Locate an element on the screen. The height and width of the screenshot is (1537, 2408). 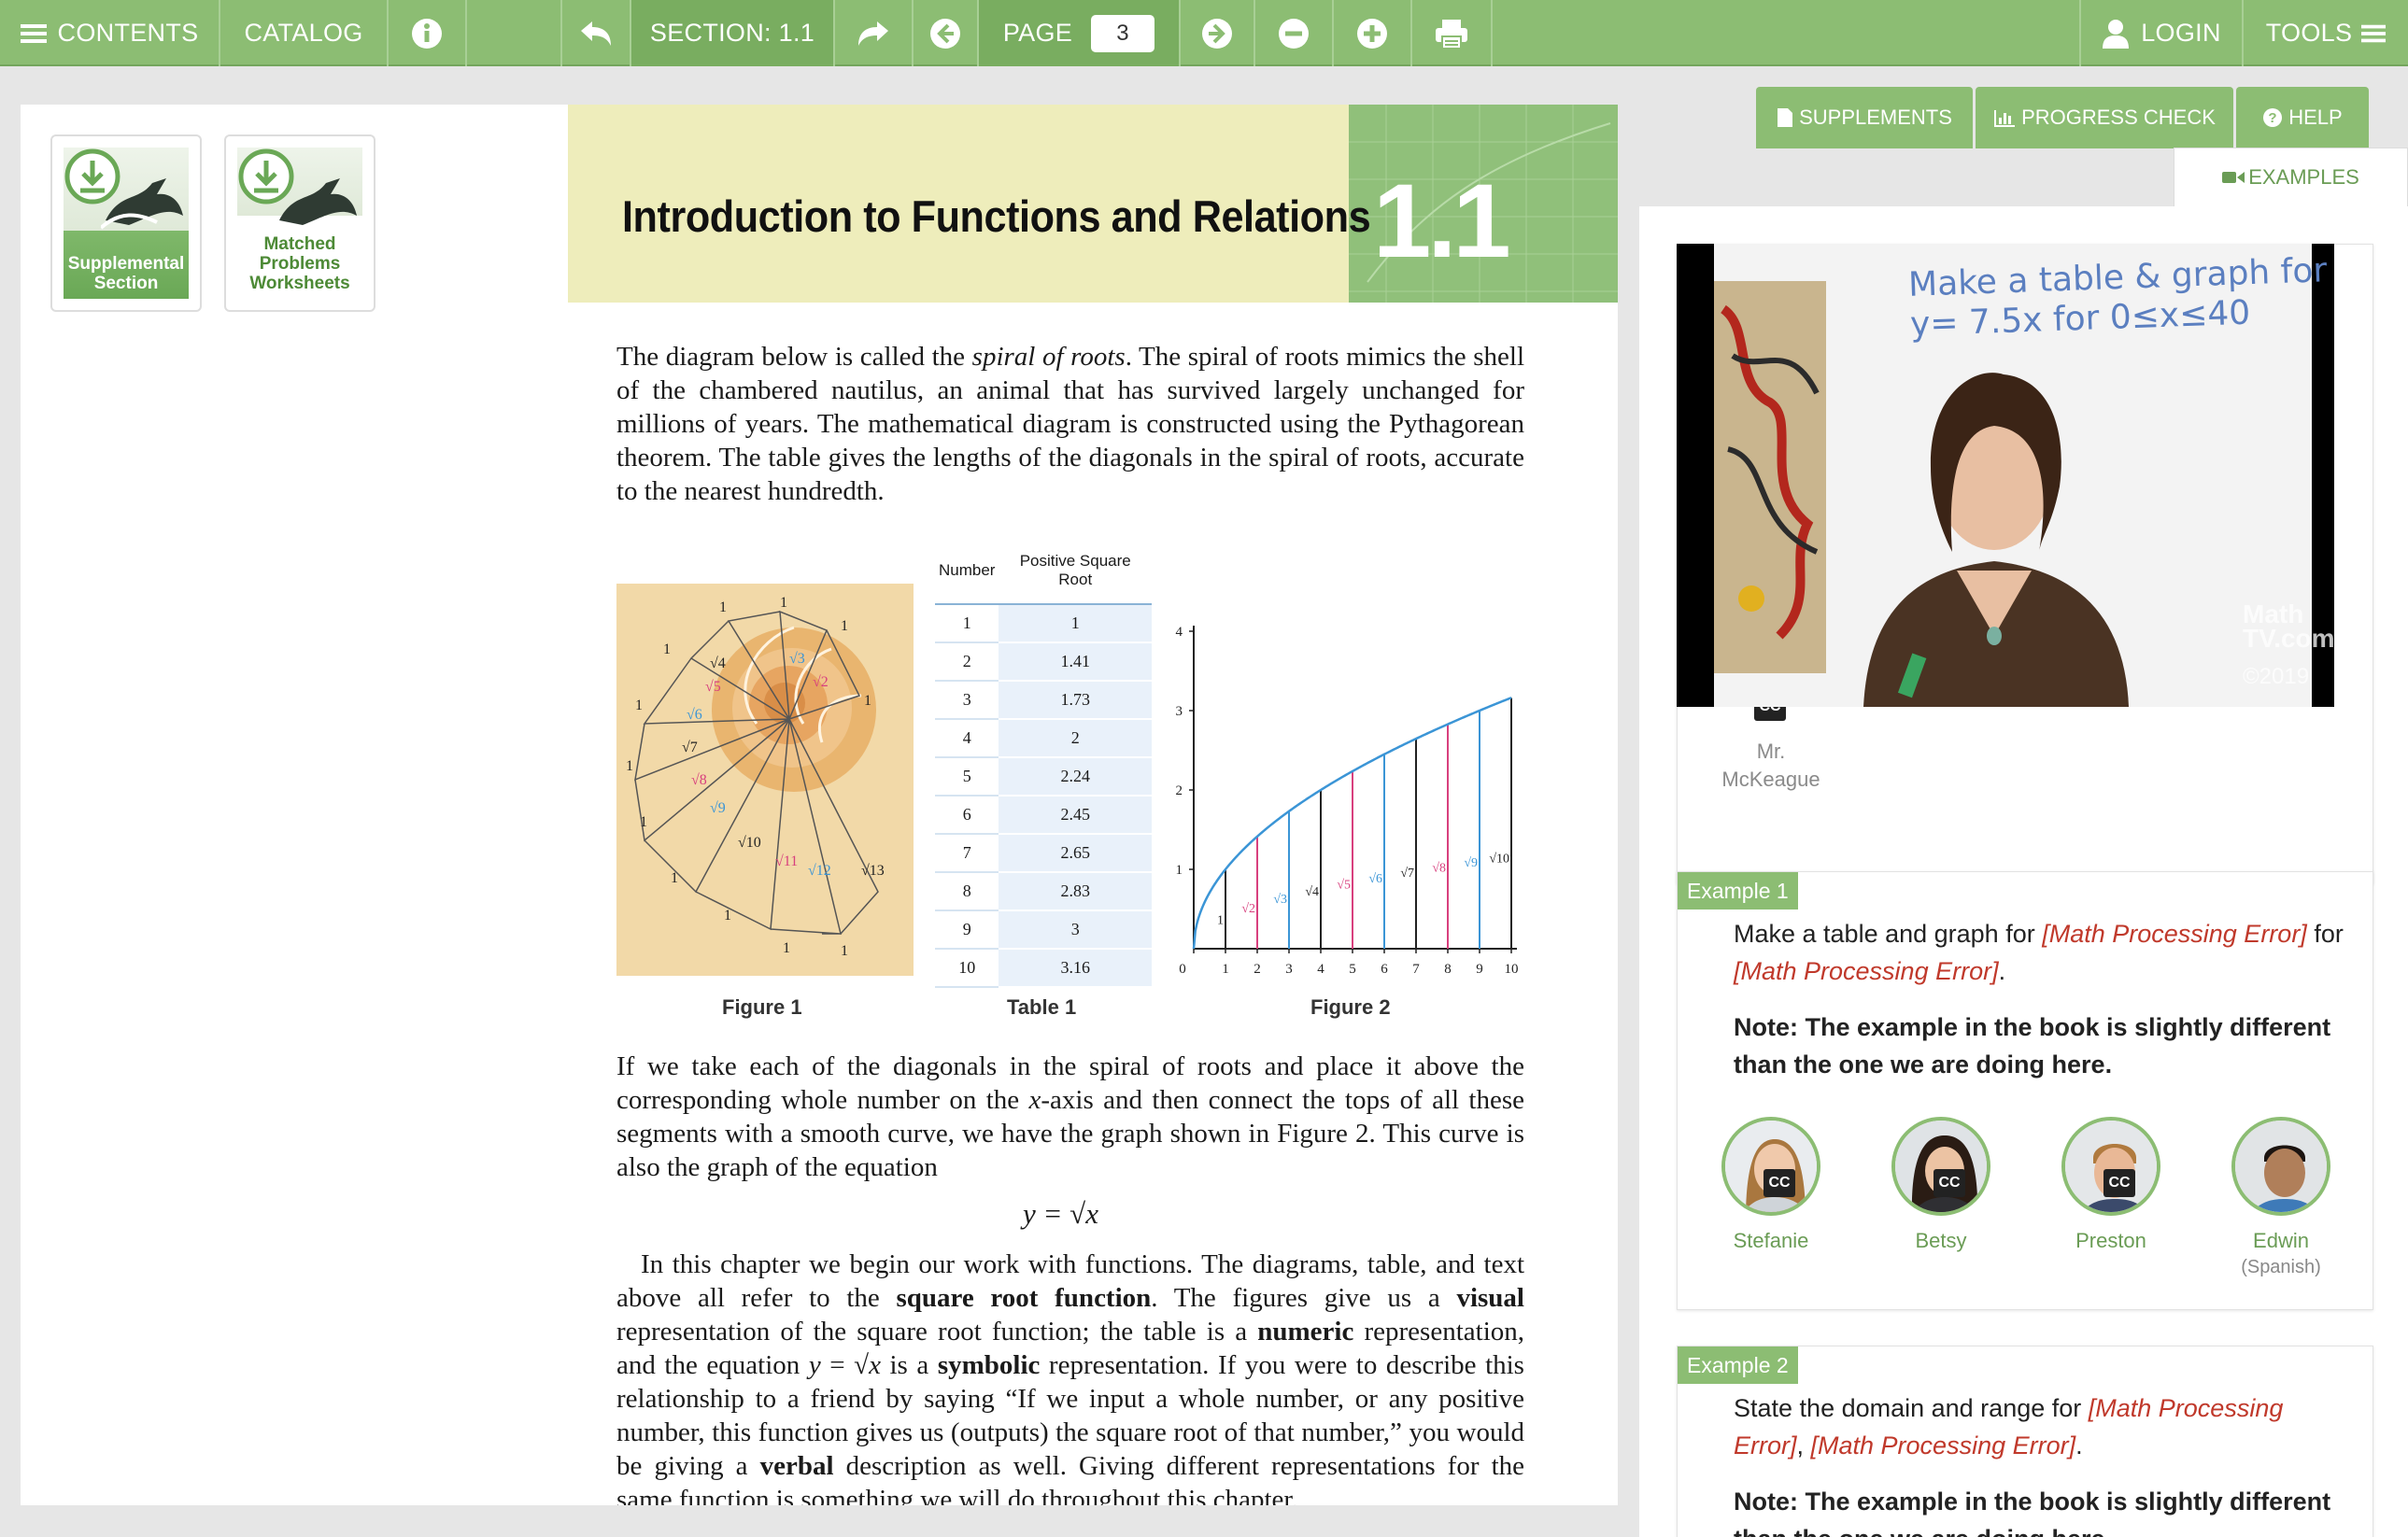
redo-arrow-icon is located at coordinates (873, 34).